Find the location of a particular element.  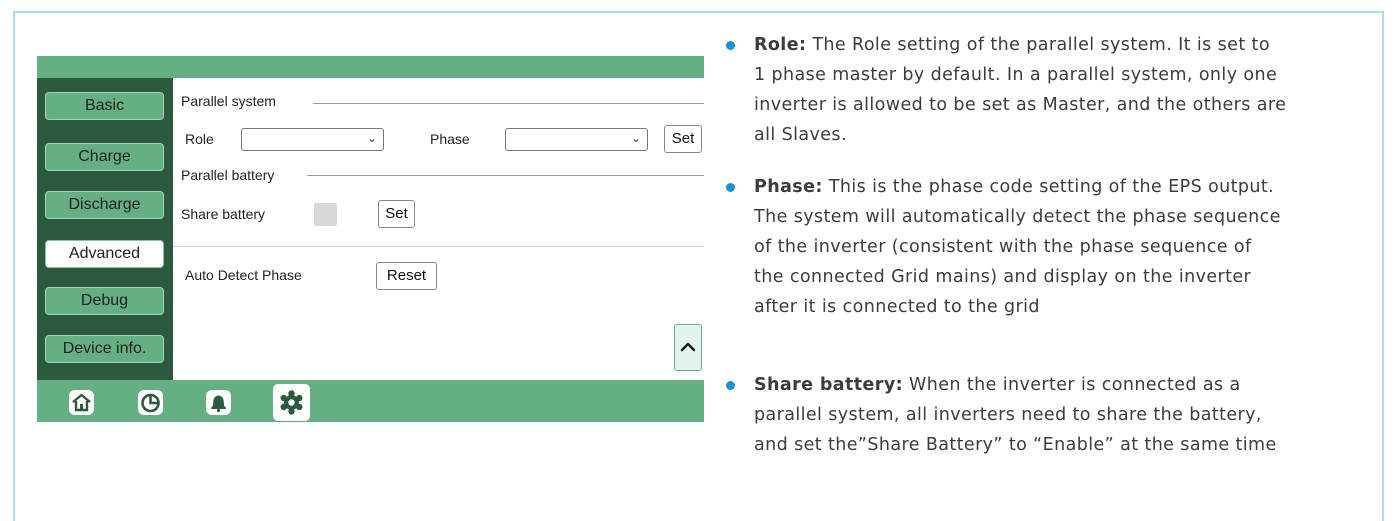

tab-statistics is located at coordinates (150, 402).